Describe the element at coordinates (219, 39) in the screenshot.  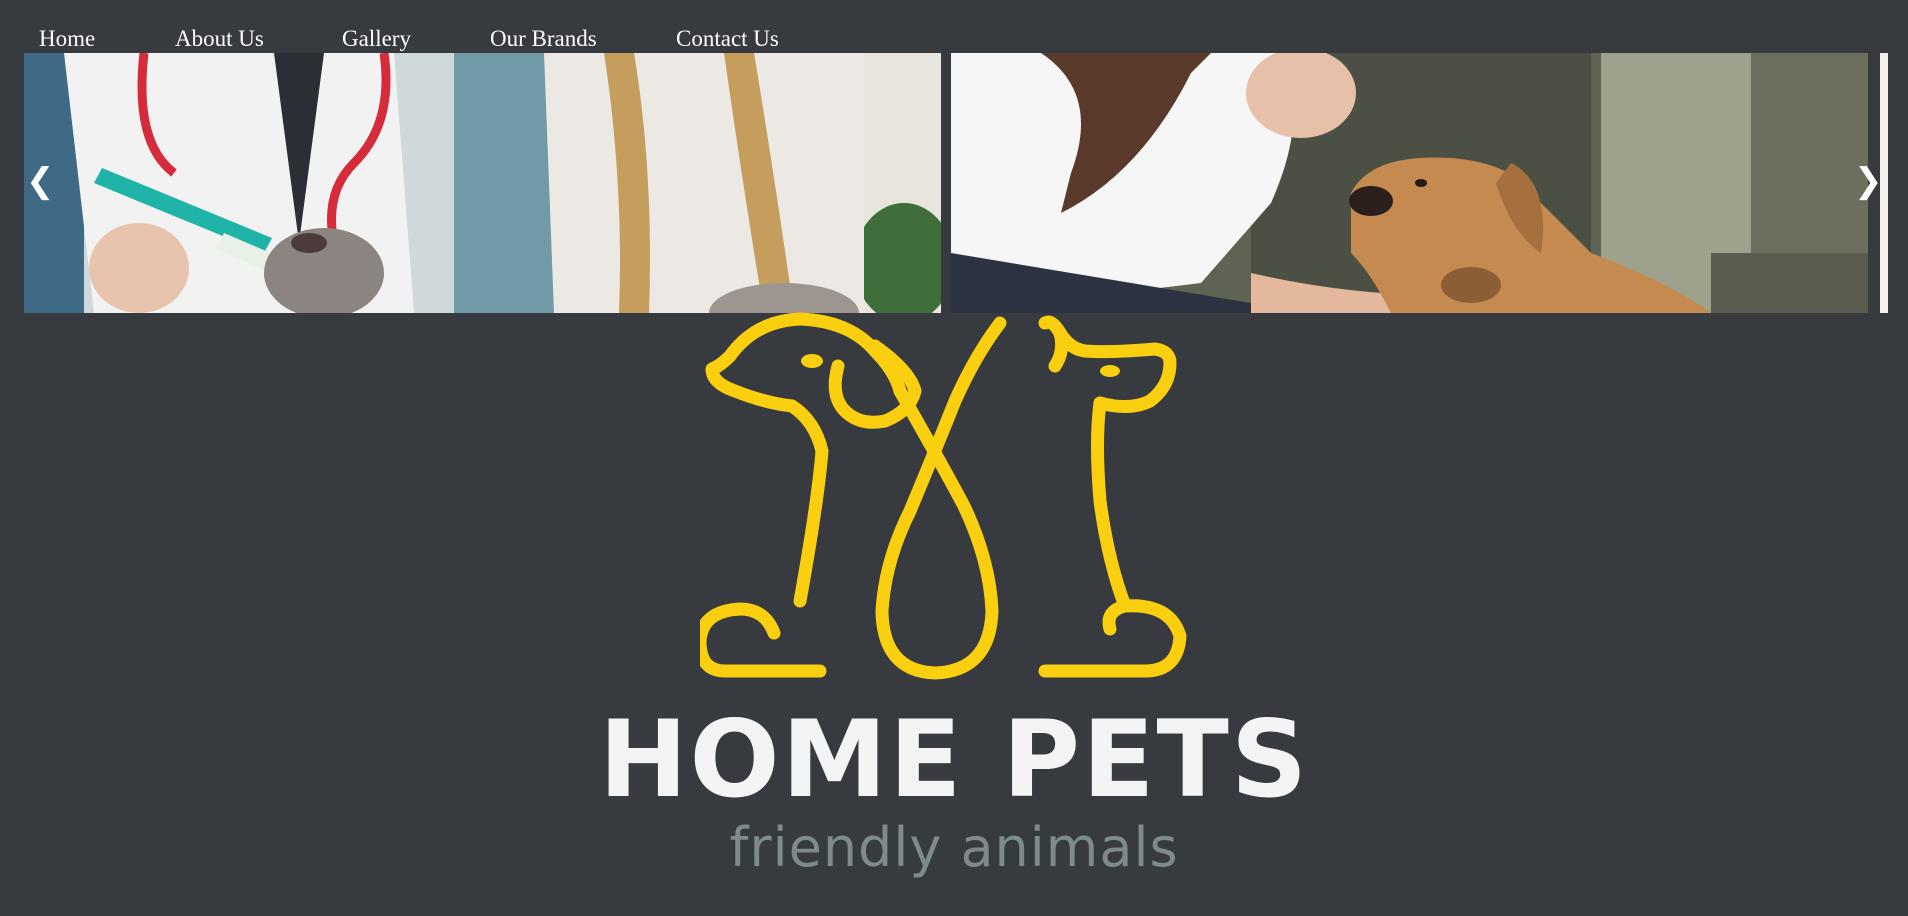
I see `nav-link-about-us: About Us` at that location.